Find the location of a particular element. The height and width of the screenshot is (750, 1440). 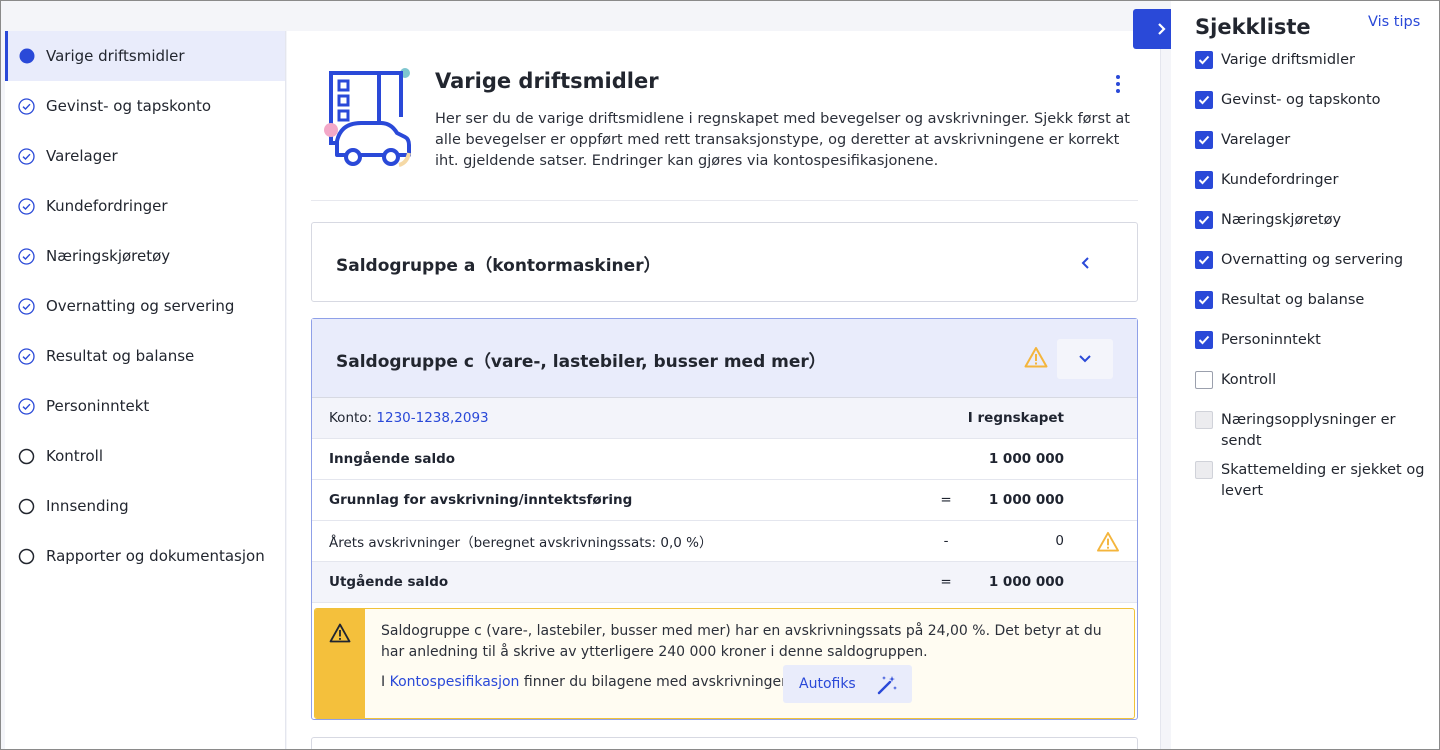

page-title: Varige driftsmidler is located at coordinates (547, 81).